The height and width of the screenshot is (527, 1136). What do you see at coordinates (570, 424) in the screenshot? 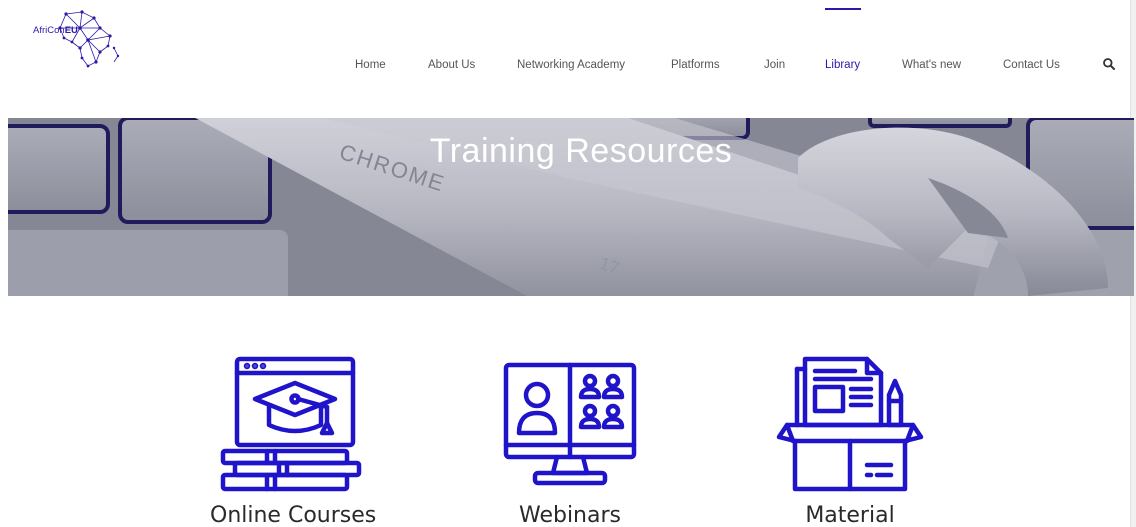
I see `webinars-icon` at bounding box center [570, 424].